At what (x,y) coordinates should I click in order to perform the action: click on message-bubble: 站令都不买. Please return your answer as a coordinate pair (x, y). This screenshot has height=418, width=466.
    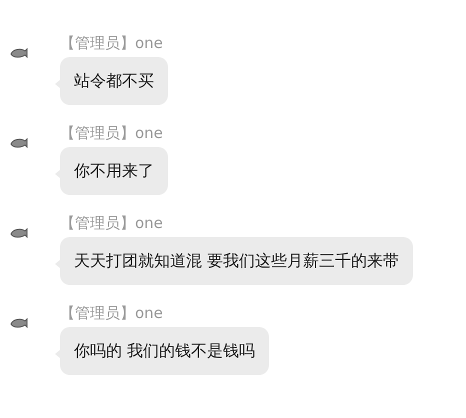
    Looking at the image, I should click on (114, 81).